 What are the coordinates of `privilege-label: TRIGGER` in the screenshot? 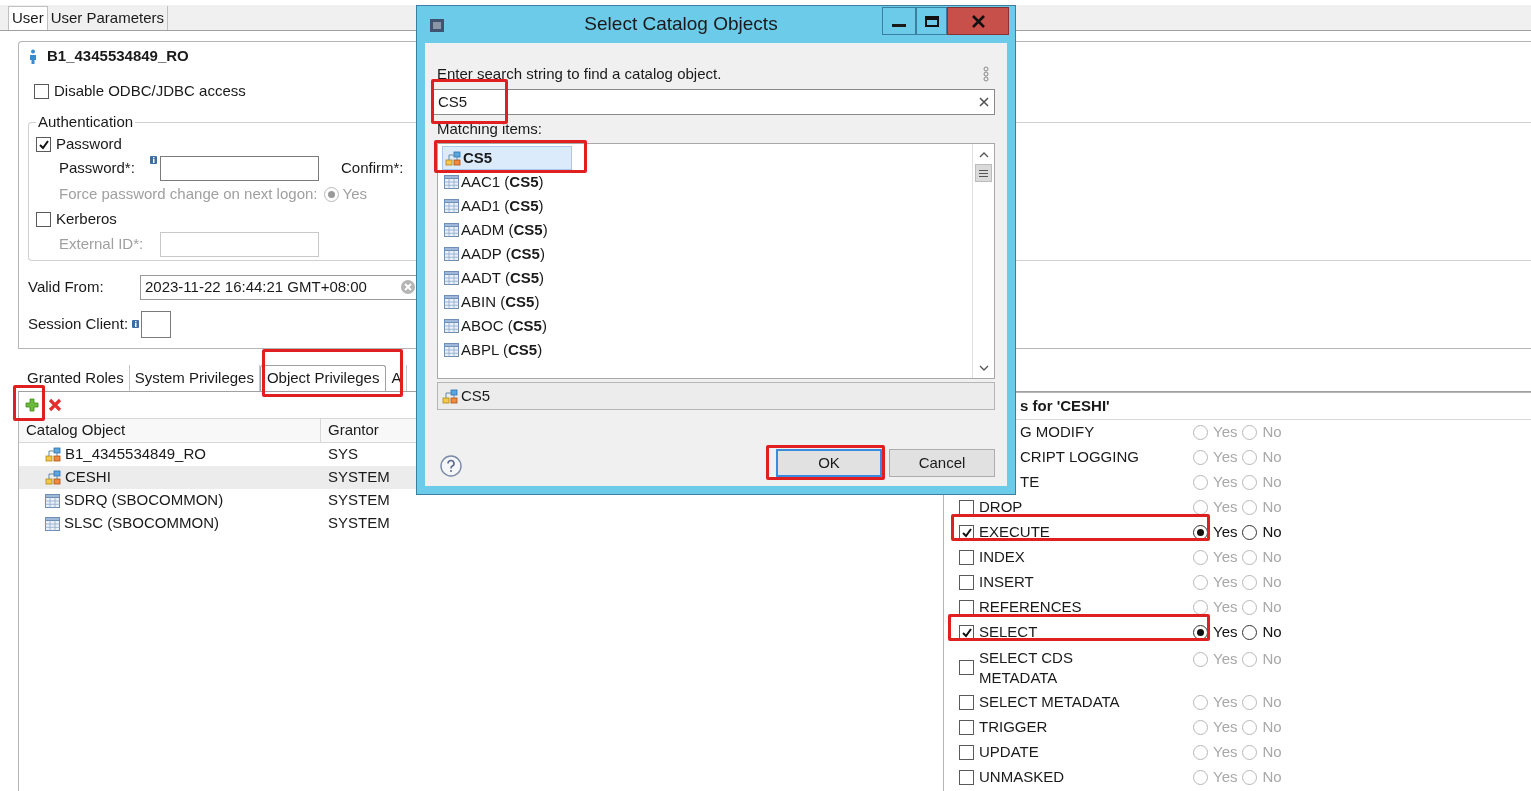 It's located at (1013, 727).